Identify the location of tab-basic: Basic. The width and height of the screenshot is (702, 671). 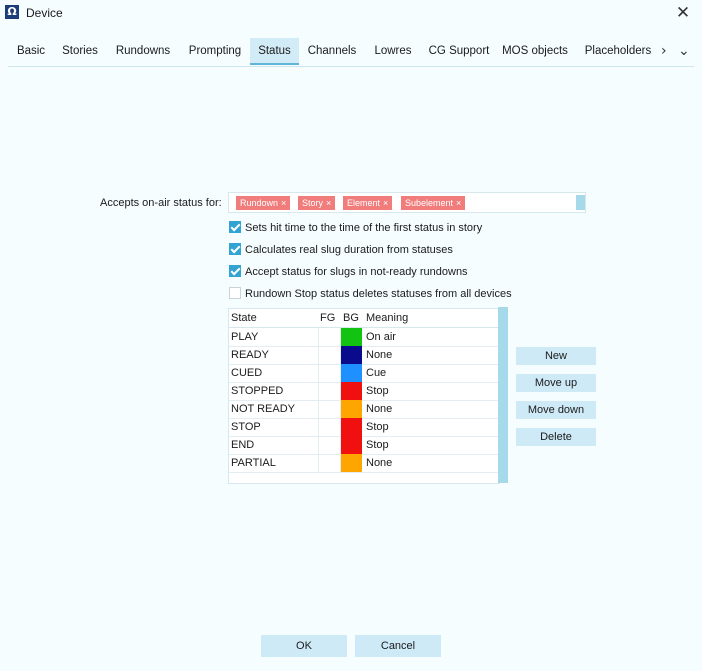
(31, 51).